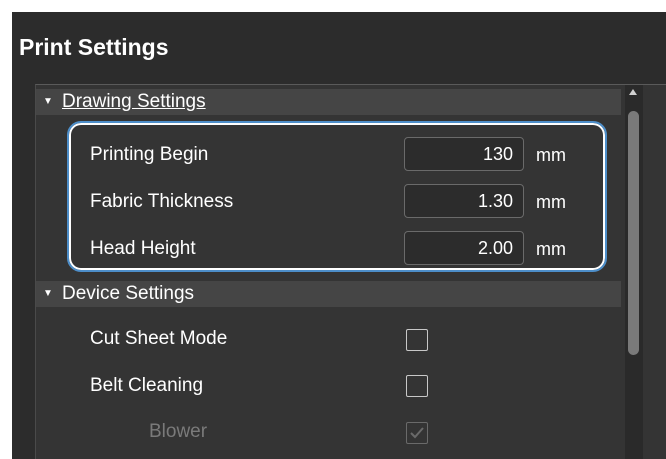 The width and height of the screenshot is (666, 459). What do you see at coordinates (497, 154) in the screenshot?
I see `printing-begin-value: 130` at bounding box center [497, 154].